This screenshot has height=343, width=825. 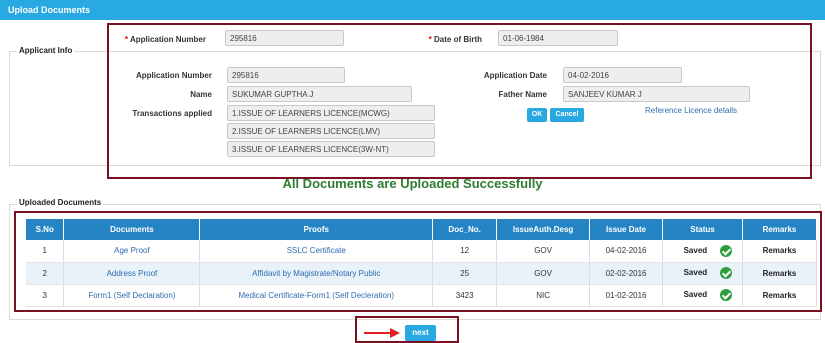 What do you see at coordinates (412, 183) in the screenshot?
I see `success-message: All Documents are Uploaded Successfully` at bounding box center [412, 183].